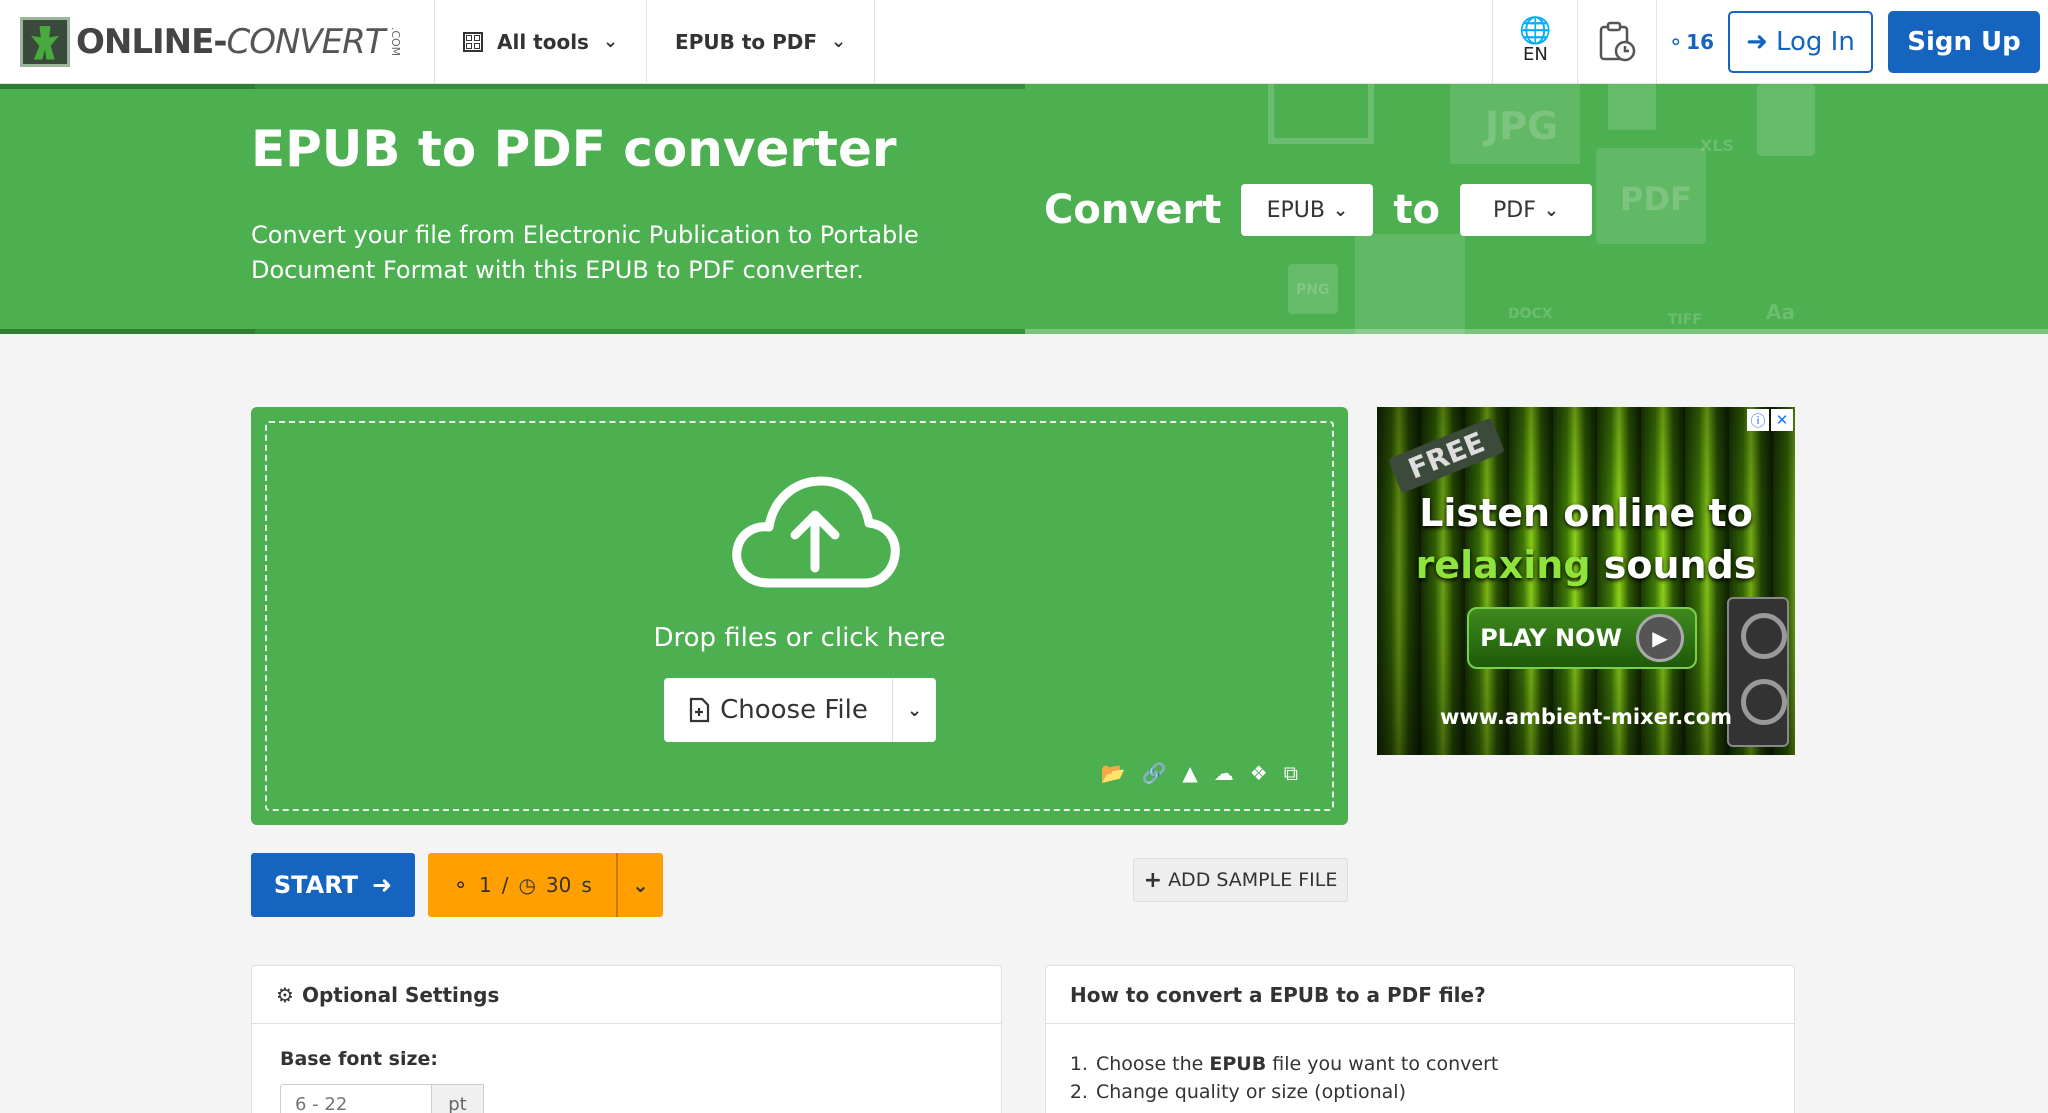 This screenshot has width=2048, height=1113. What do you see at coordinates (1189, 773) in the screenshot?
I see `google-drive-icon: ▲` at bounding box center [1189, 773].